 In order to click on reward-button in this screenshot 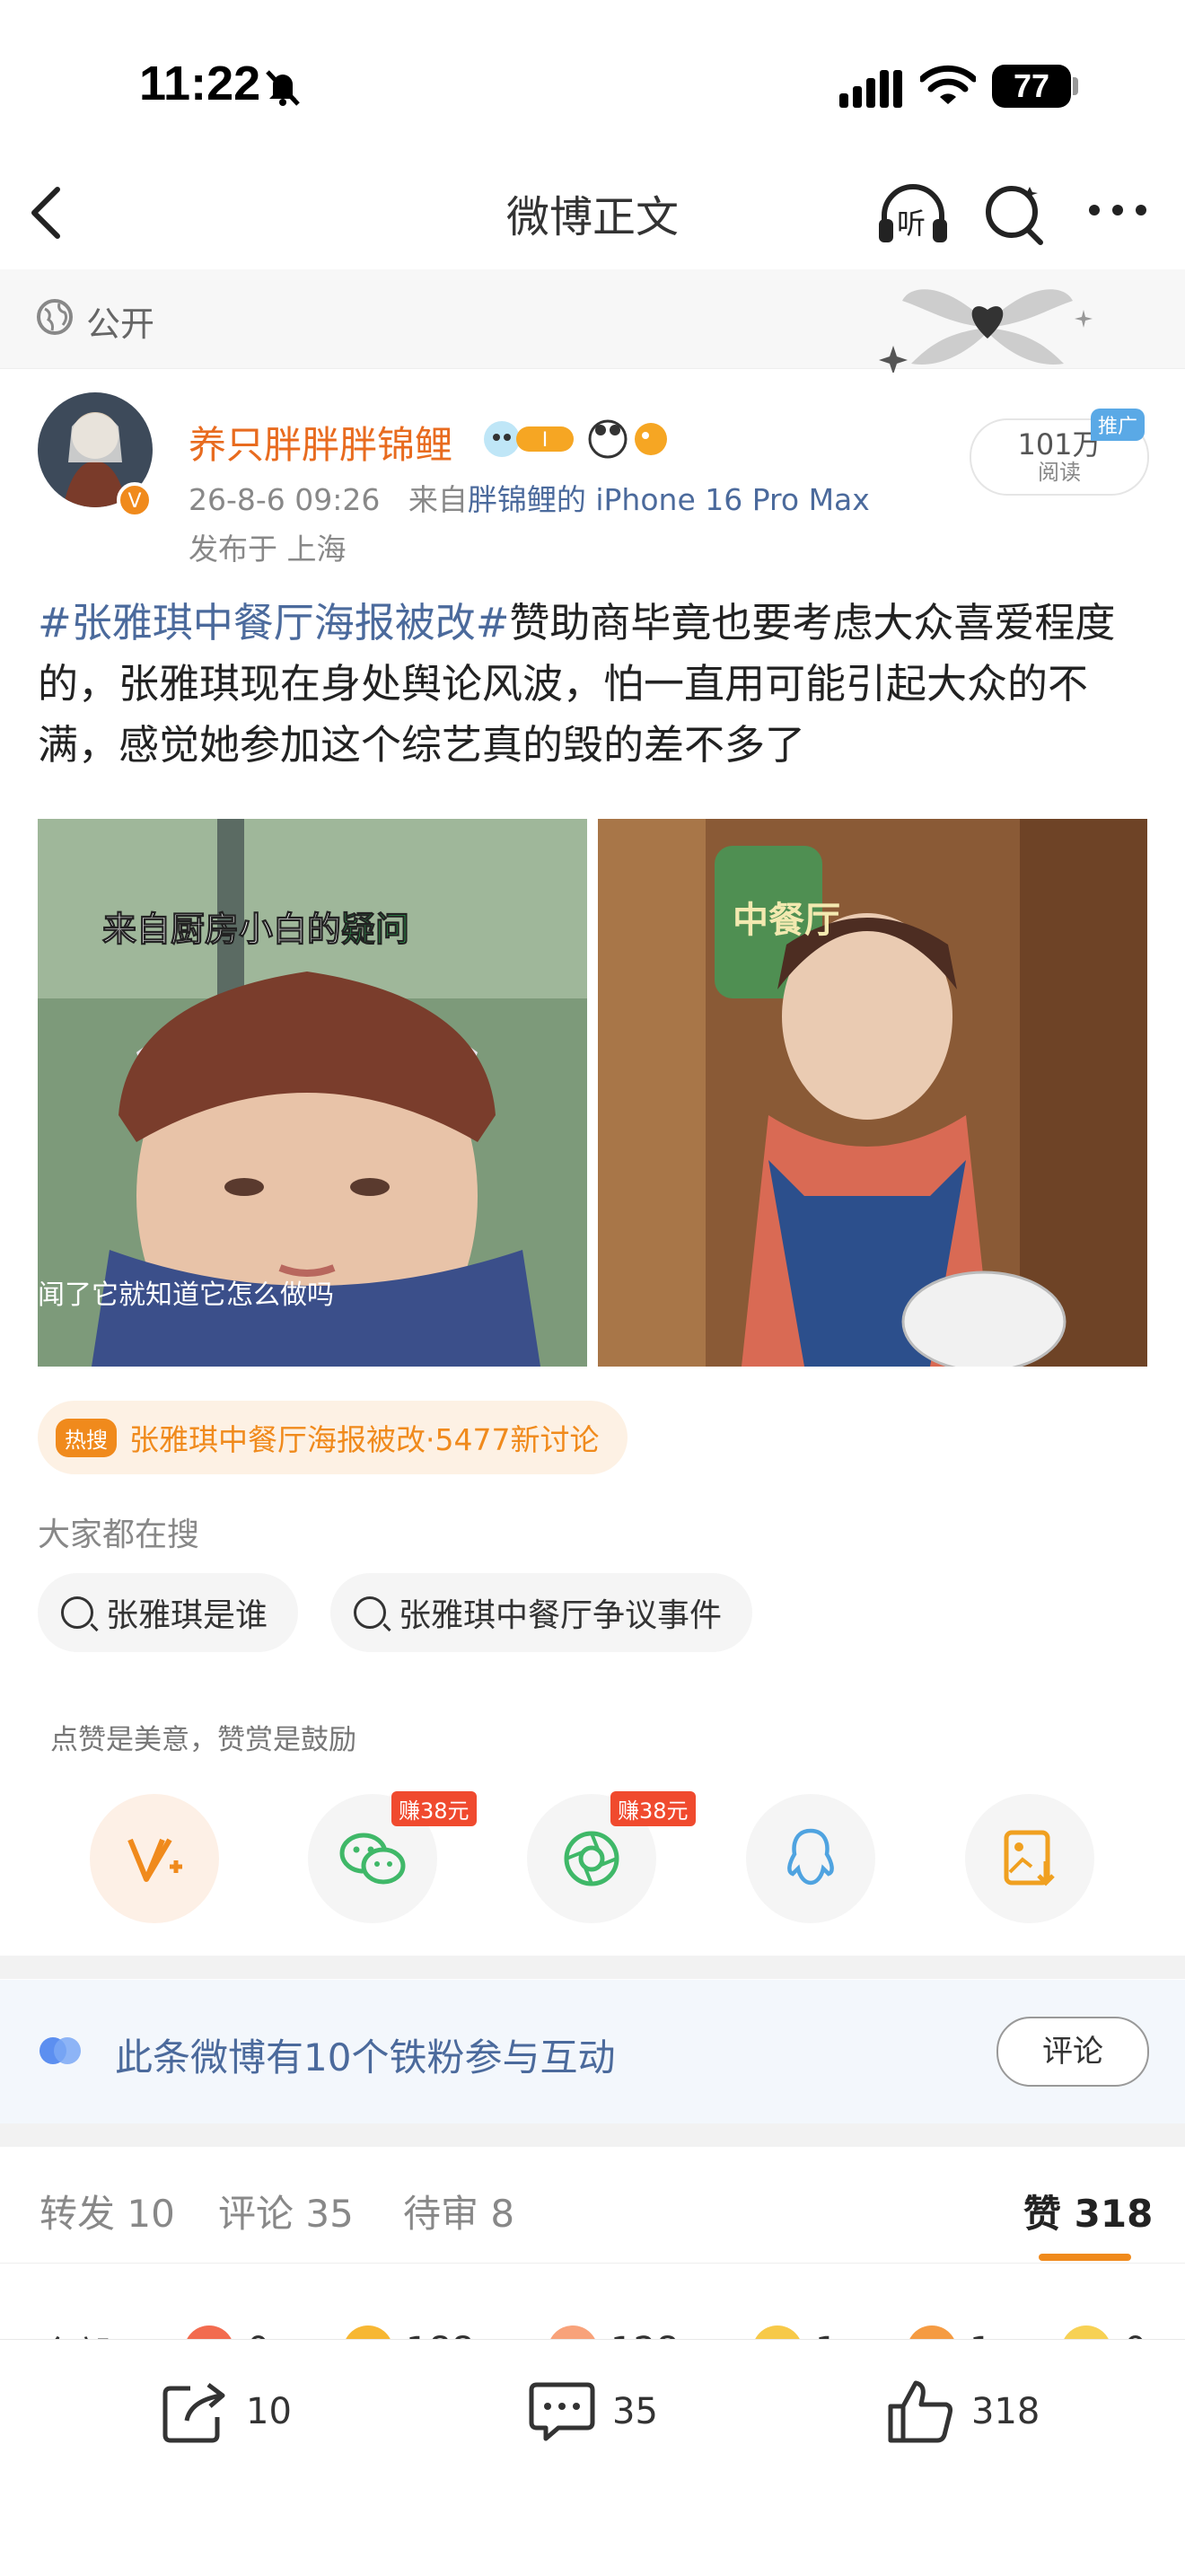, I will do `click(154, 1858)`.